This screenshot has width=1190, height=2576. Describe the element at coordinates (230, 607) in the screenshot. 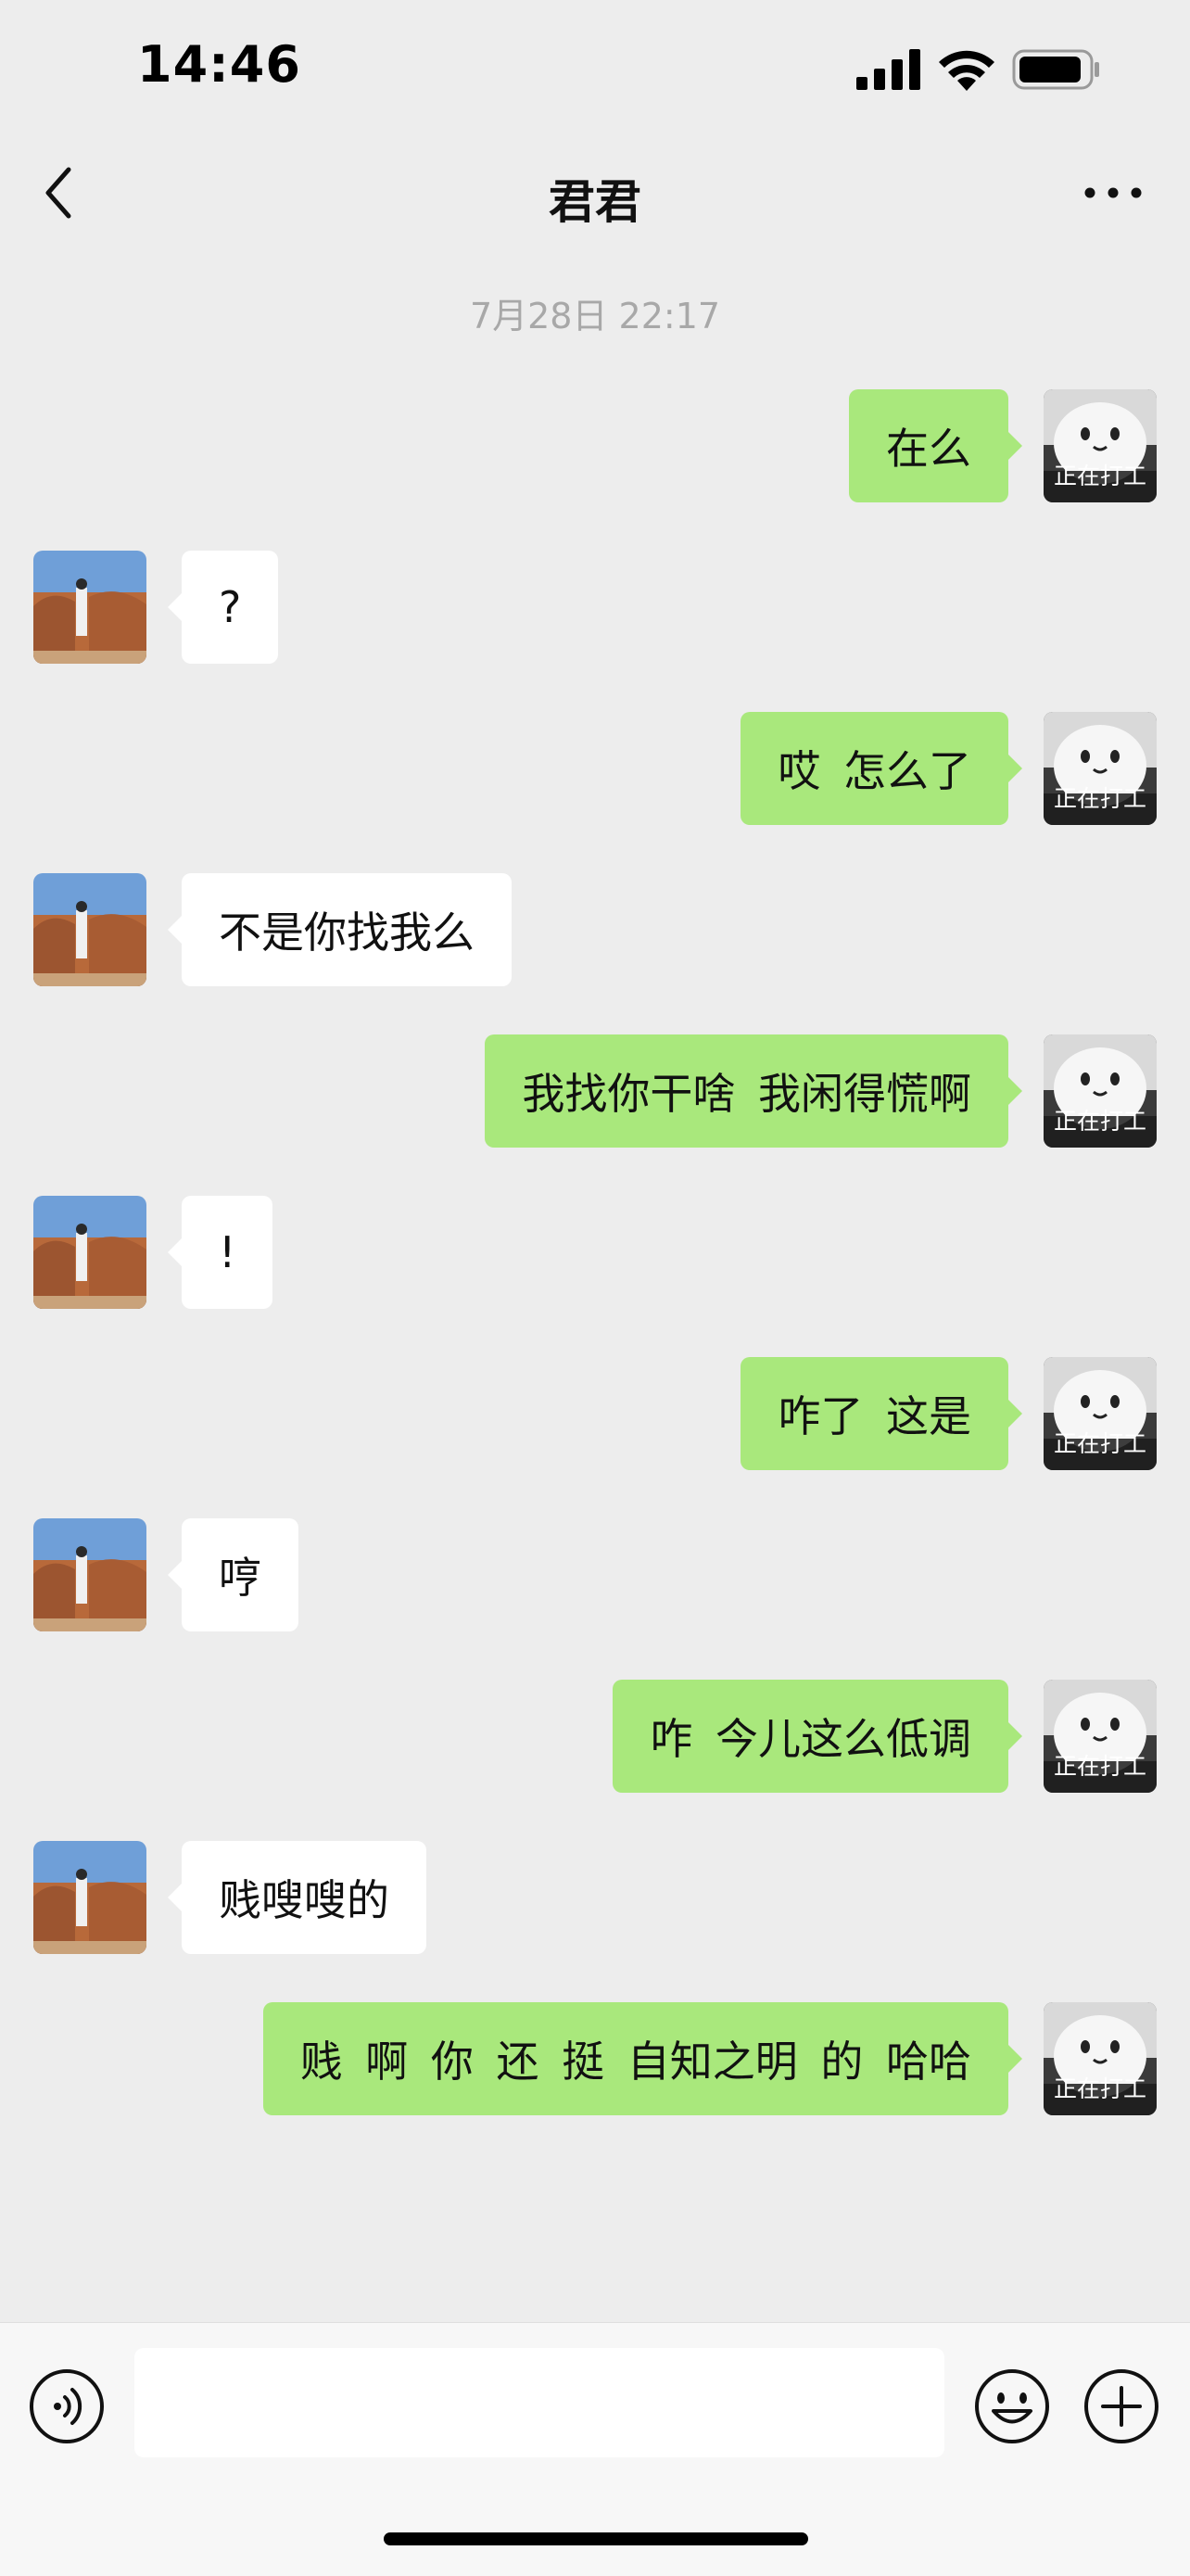

I see `message-text: ?` at that location.